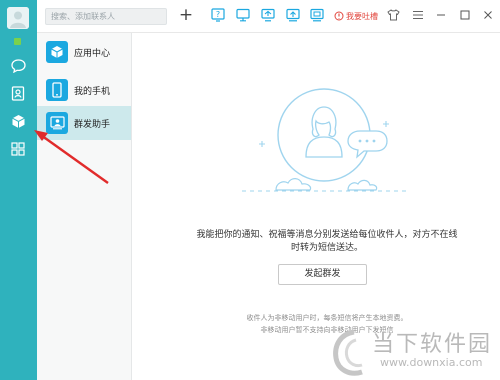 Image resolution: width=500 pixels, height=380 pixels. I want to click on cast-icon, so click(268, 15).